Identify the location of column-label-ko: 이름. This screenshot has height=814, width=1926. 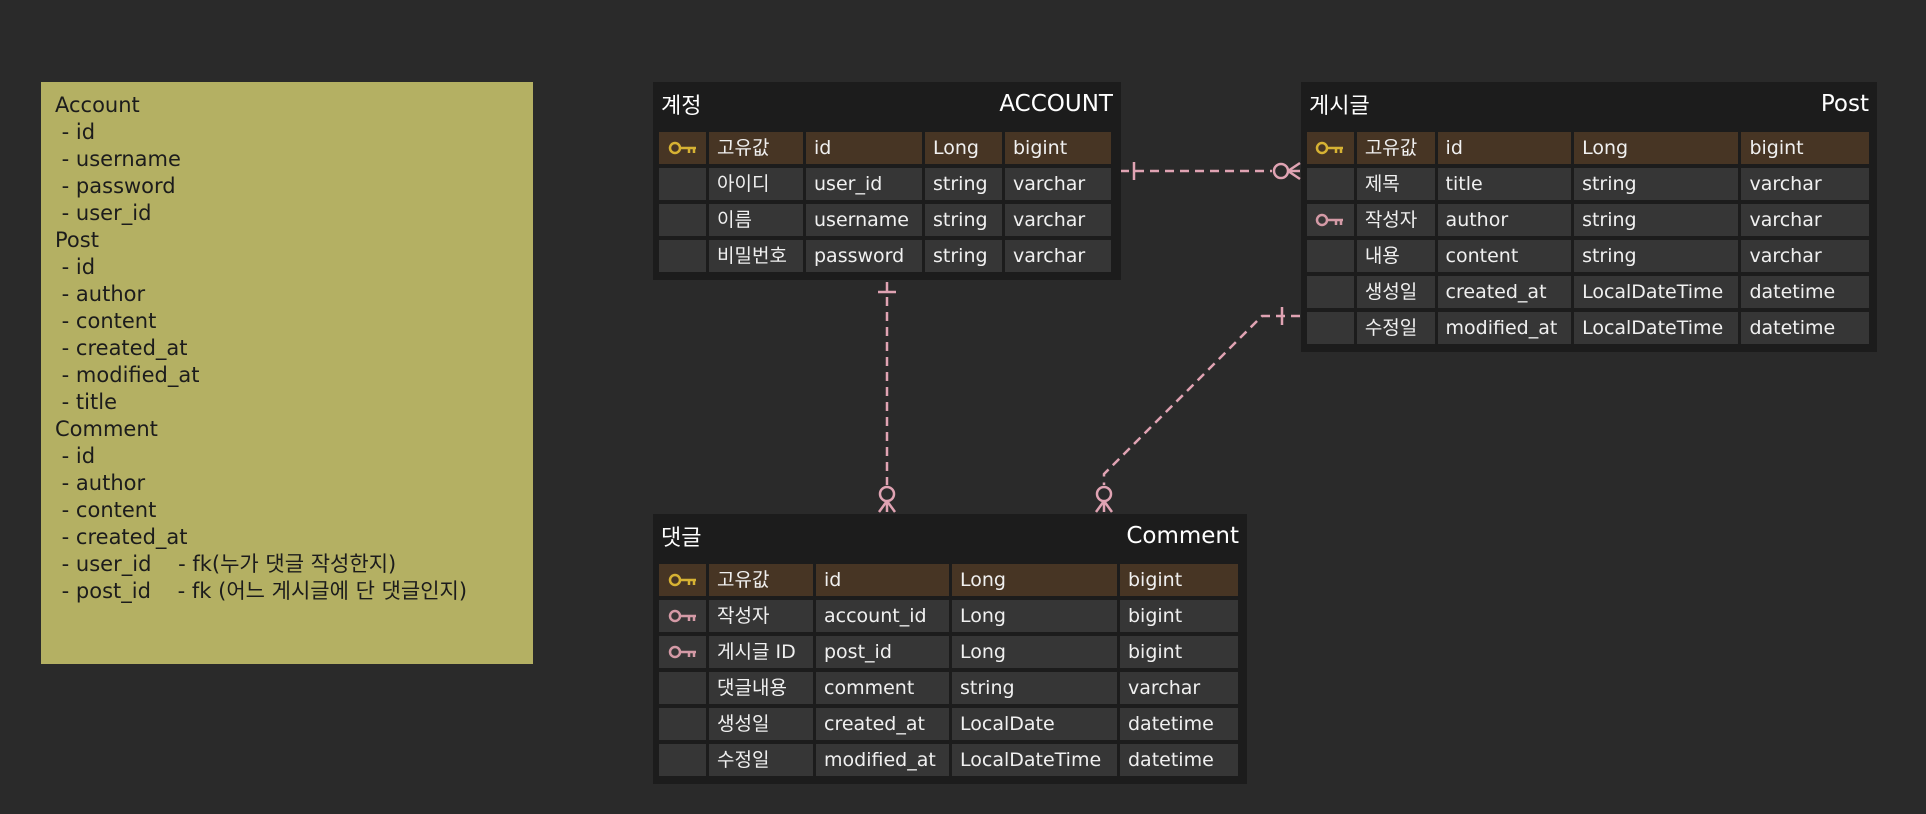
(756, 220).